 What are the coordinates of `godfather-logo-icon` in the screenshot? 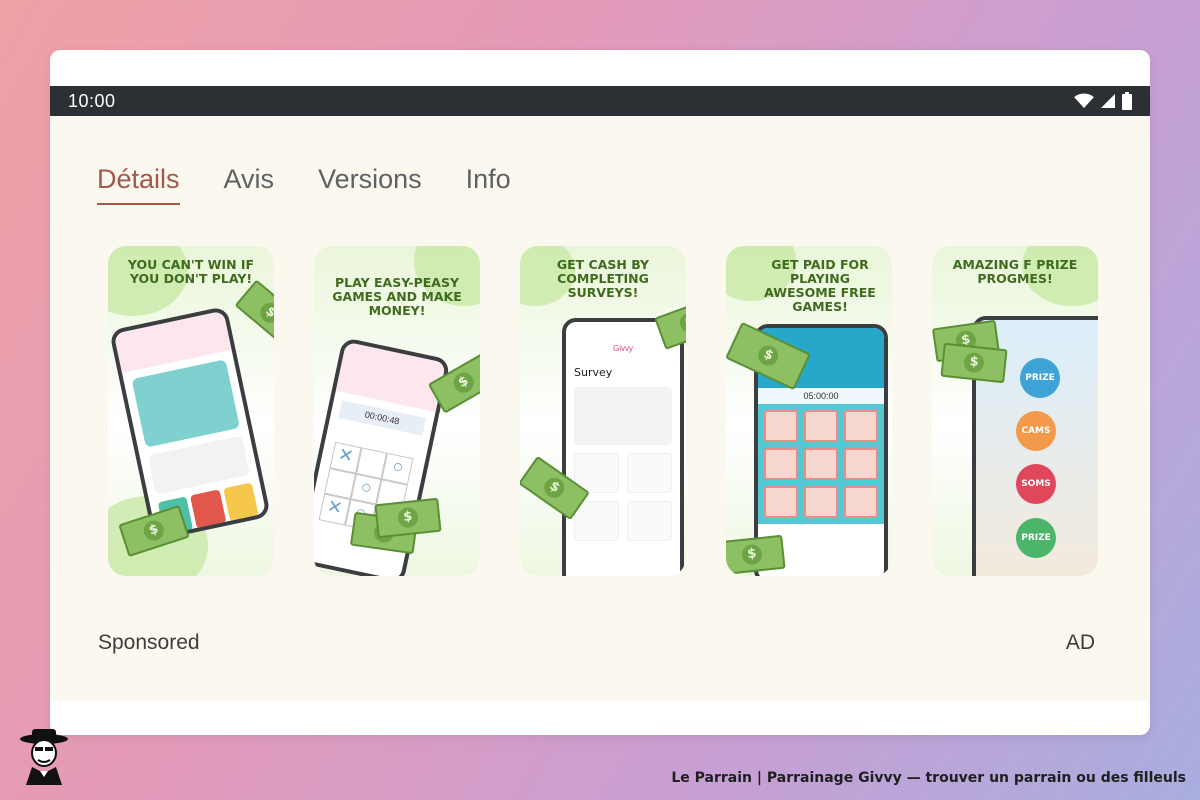 It's located at (44, 757).